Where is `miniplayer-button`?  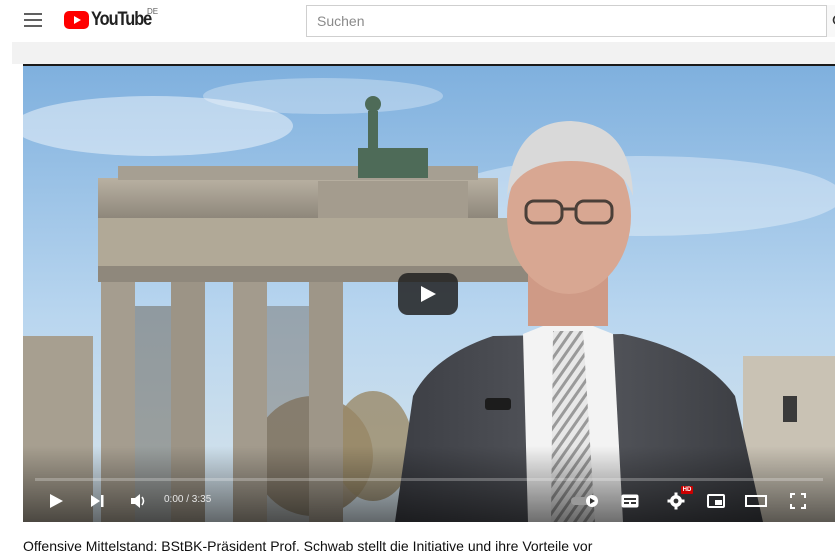
miniplayer-button is located at coordinates (716, 501).